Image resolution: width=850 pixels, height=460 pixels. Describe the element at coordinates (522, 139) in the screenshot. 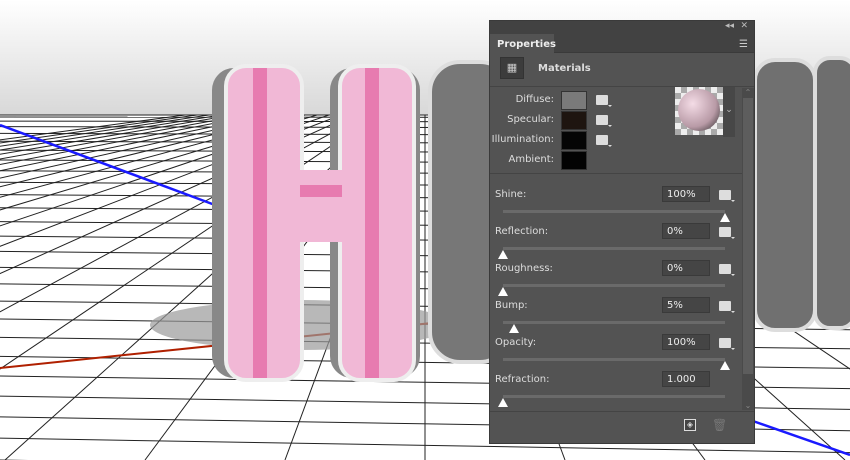

I see `swatch-label: Illumination:` at that location.